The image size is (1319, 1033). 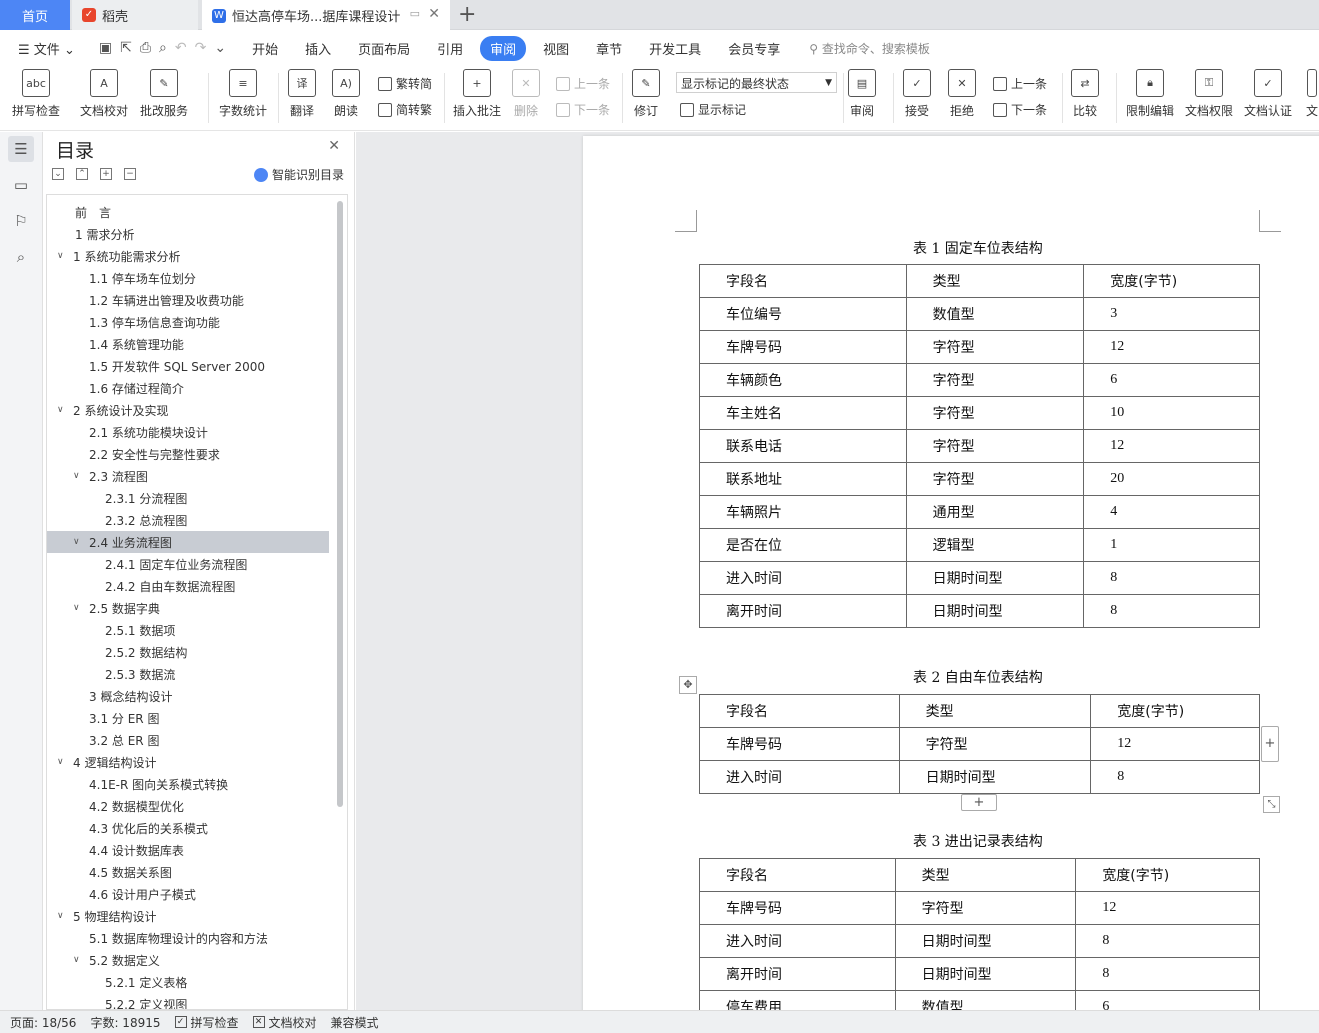 What do you see at coordinates (181, 48) in the screenshot?
I see `undo-icon: ↶` at bounding box center [181, 48].